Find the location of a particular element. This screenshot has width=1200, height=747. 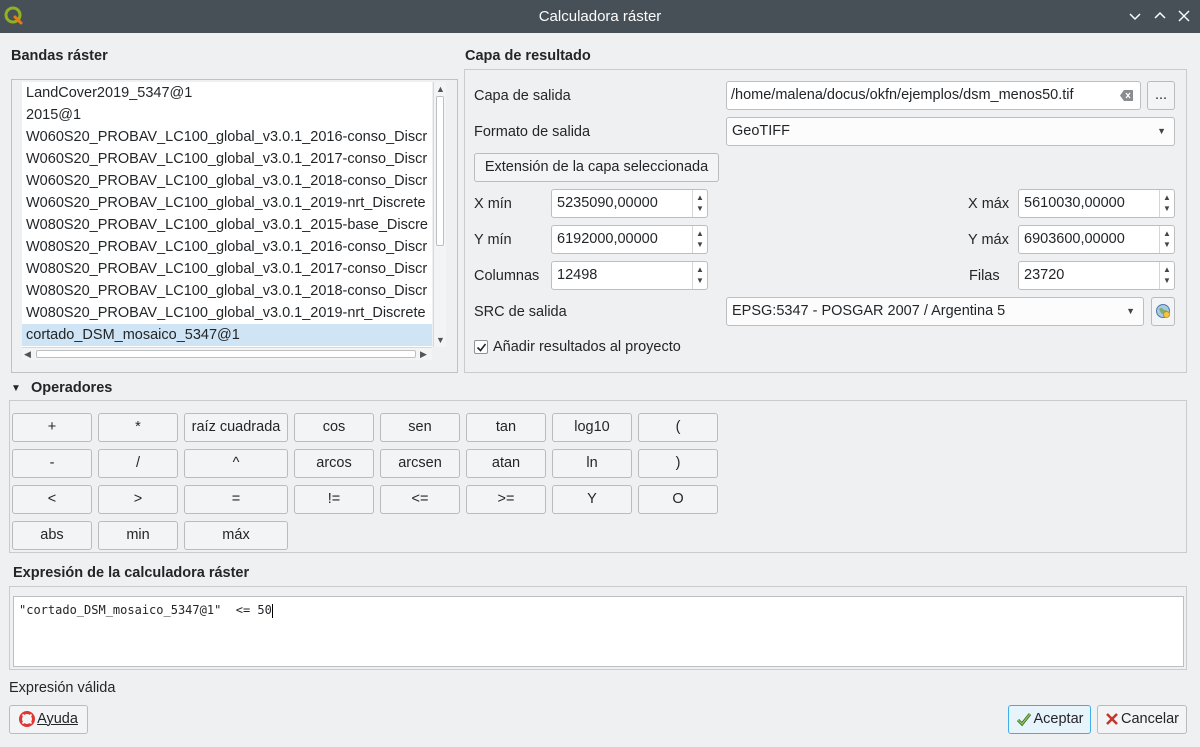

operator-button: log10 is located at coordinates (592, 427).